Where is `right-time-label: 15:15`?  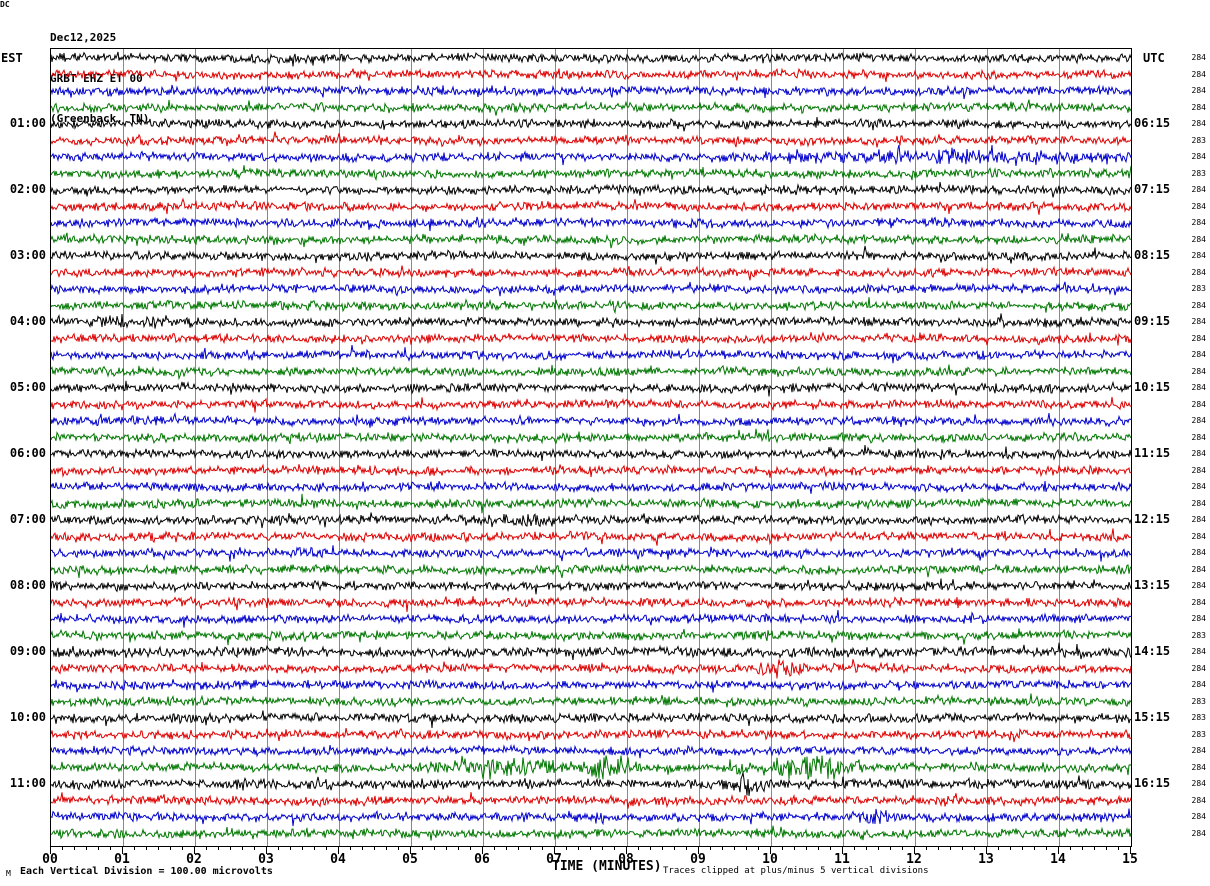 right-time-label: 15:15 is located at coordinates (1152, 717).